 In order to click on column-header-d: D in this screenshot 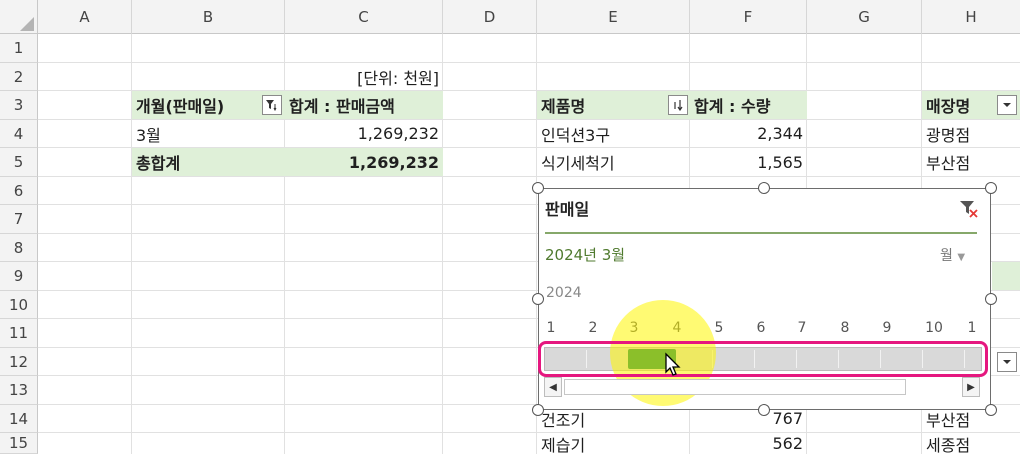, I will do `click(490, 17)`.